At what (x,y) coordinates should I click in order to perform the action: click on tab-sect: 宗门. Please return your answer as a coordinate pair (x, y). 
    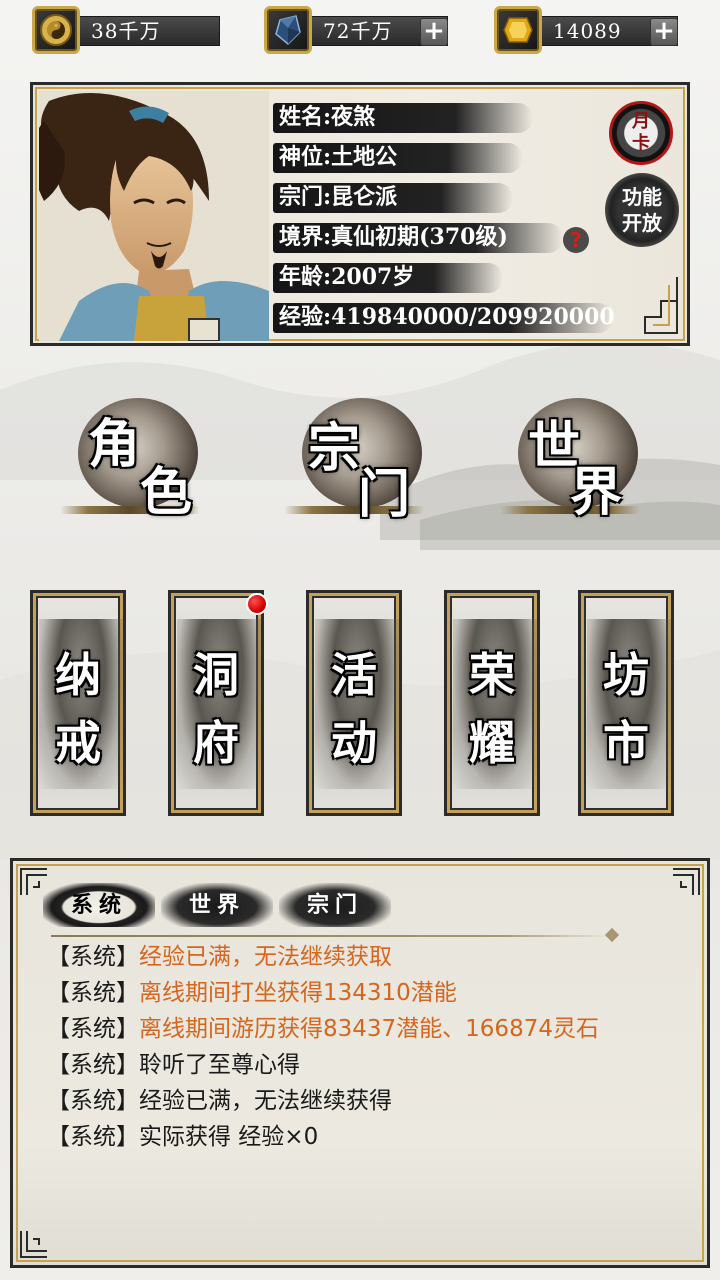
    Looking at the image, I should click on (335, 905).